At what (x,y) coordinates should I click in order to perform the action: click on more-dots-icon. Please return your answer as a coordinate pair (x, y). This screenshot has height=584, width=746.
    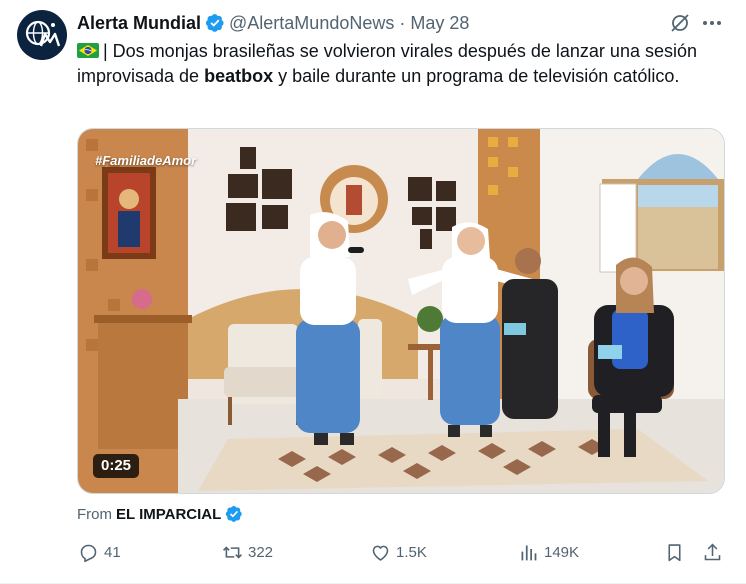
    Looking at the image, I should click on (712, 23).